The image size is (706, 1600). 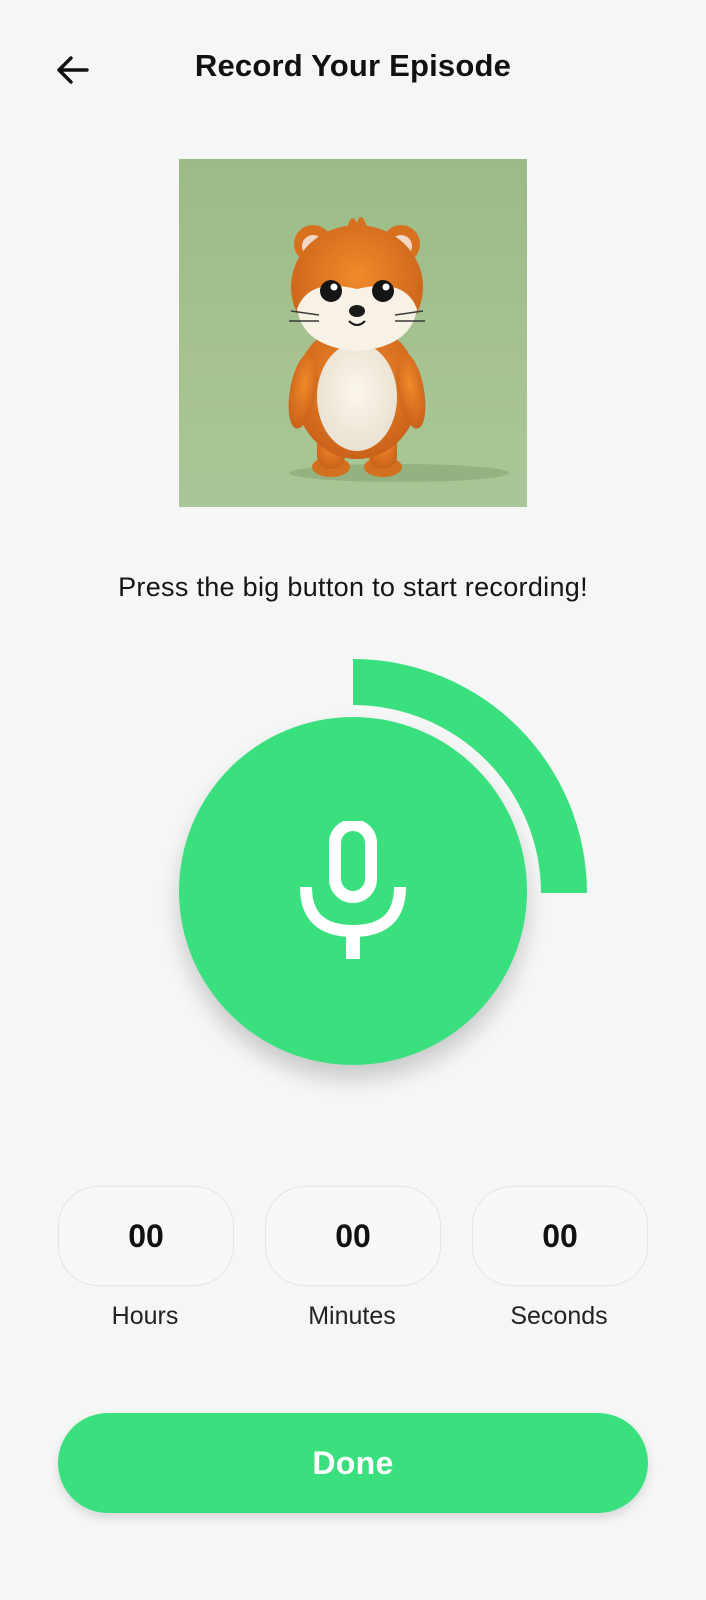 I want to click on hours-label: Hours, so click(x=145, y=1316).